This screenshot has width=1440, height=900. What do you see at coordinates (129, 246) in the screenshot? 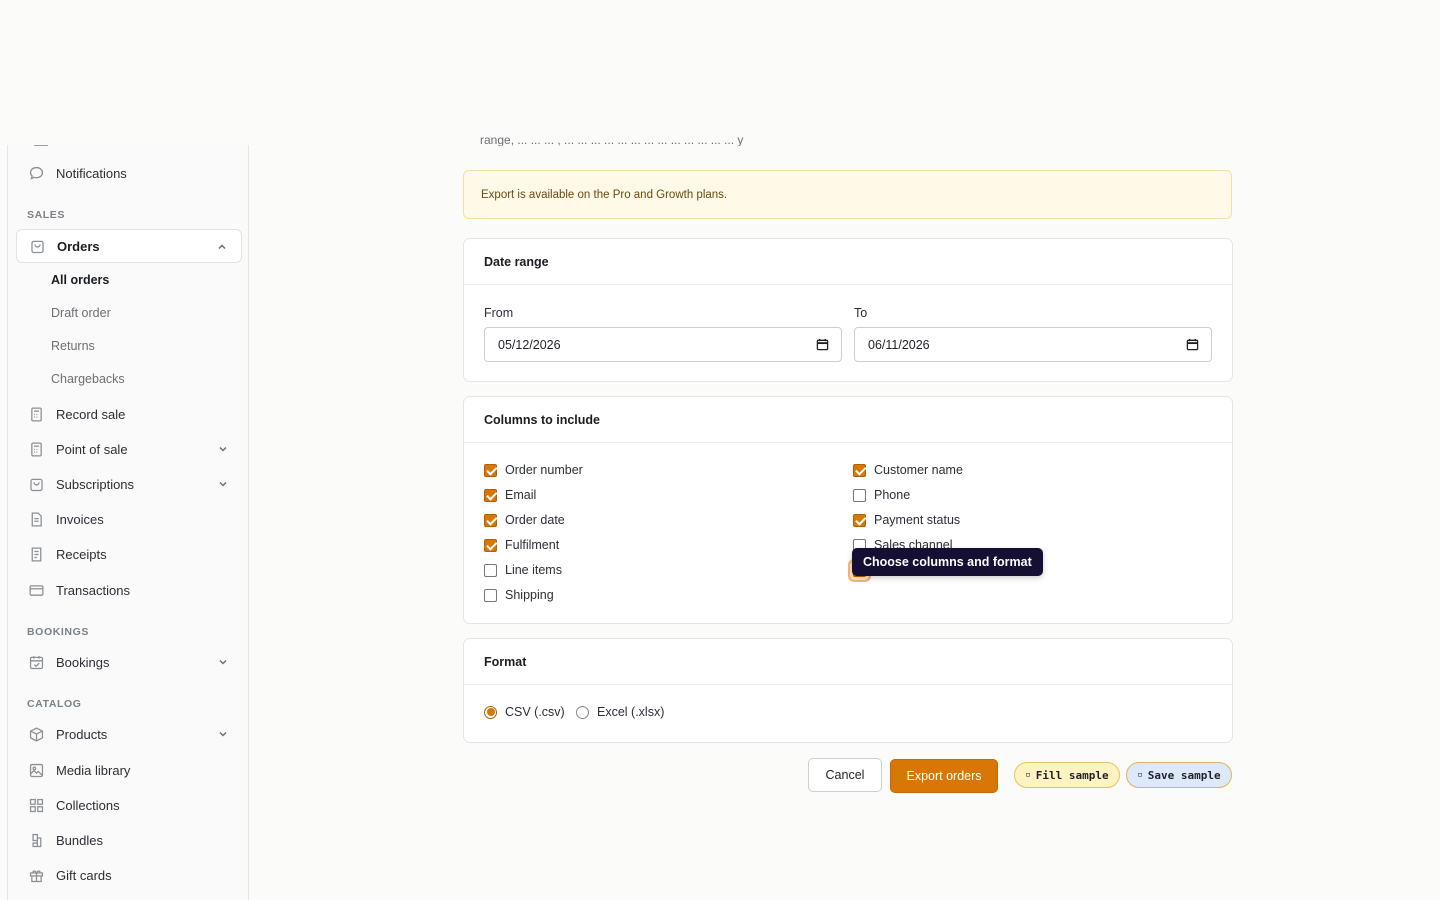
I see `sidebar-item-orders: Orders` at bounding box center [129, 246].